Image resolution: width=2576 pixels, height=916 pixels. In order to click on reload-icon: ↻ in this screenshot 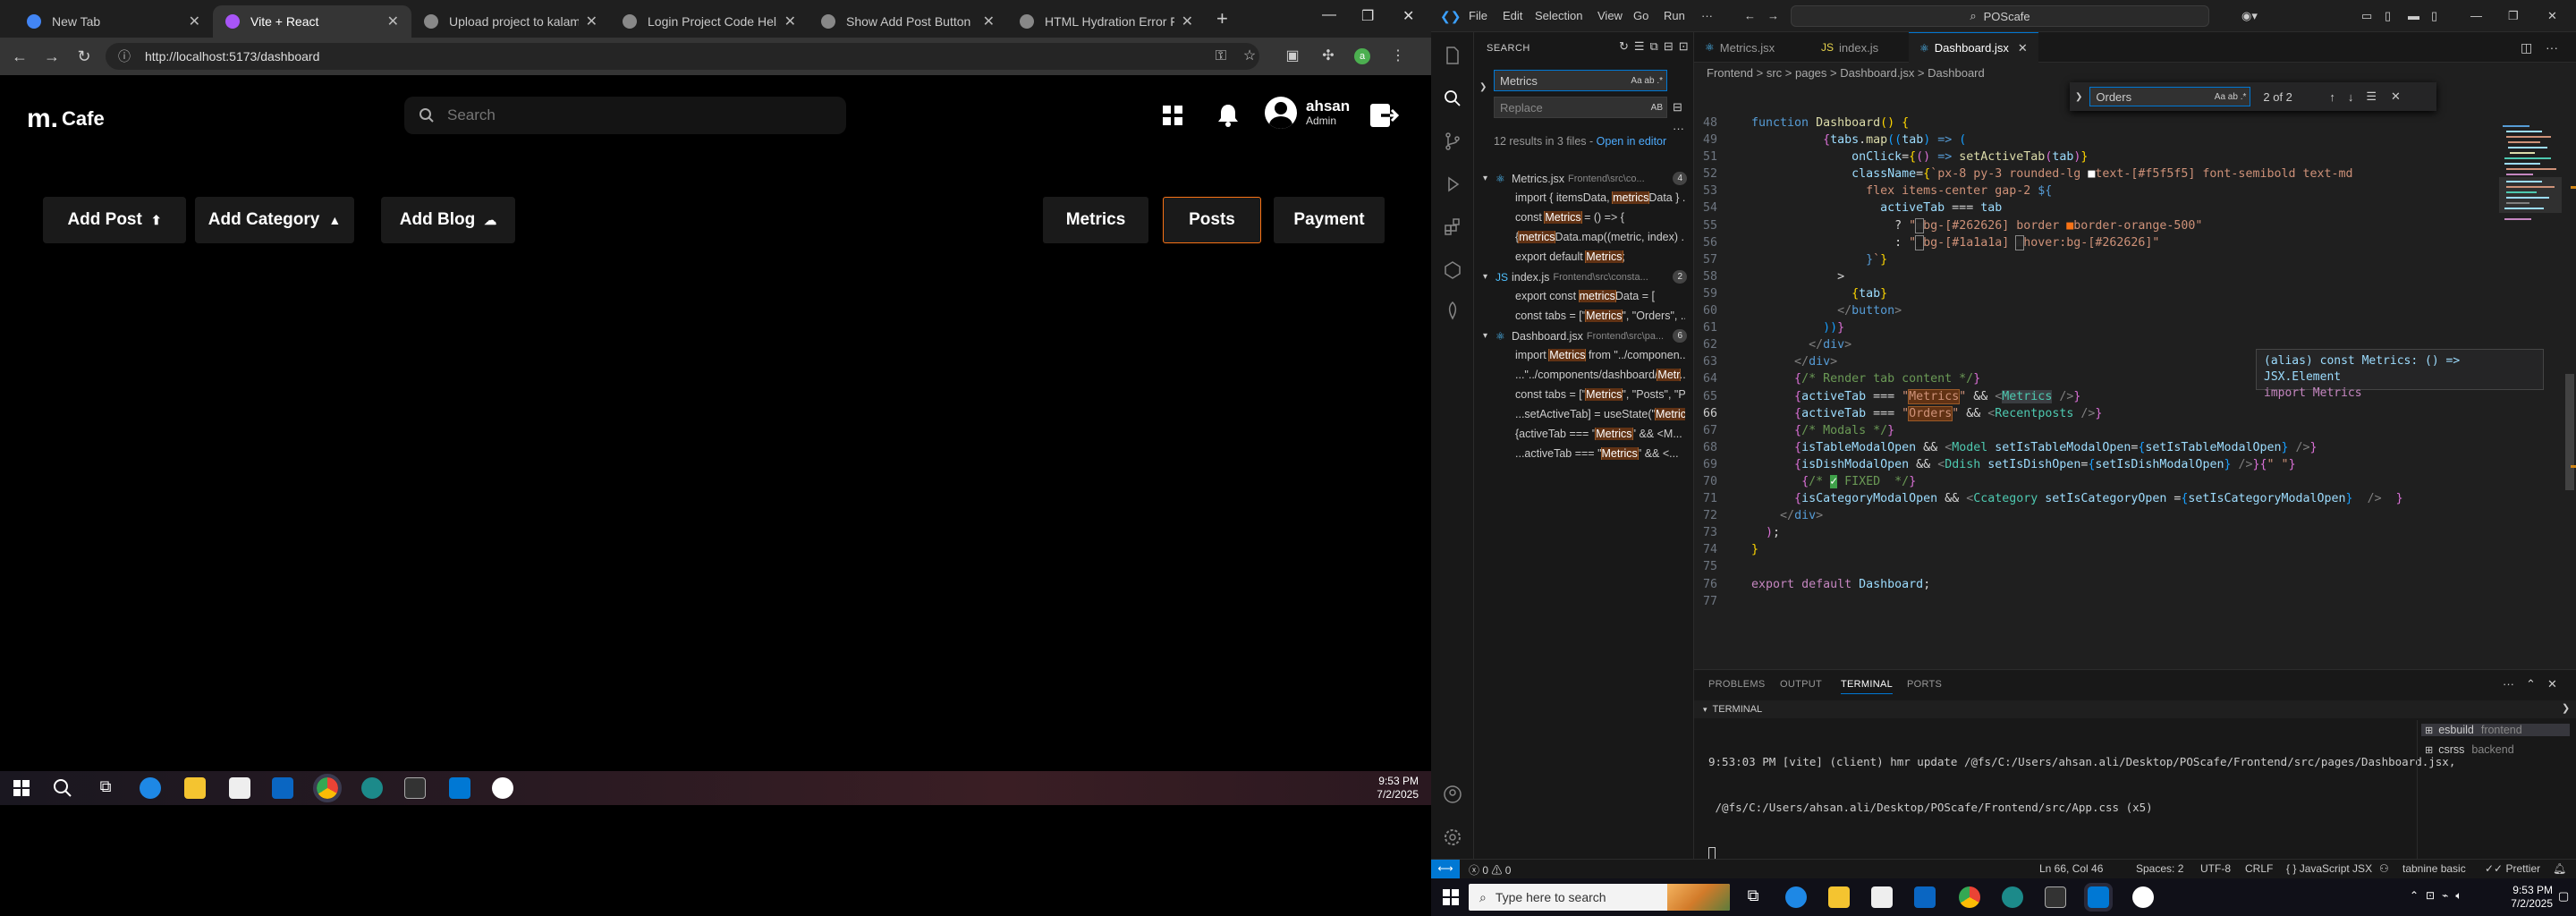, I will do `click(84, 56)`.